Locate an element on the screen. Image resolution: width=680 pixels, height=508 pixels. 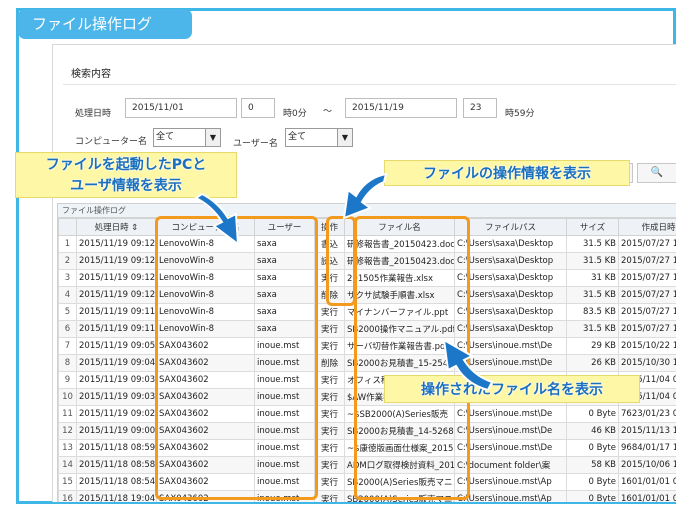
cell-filename: 研修報告書_20150423.doc is located at coordinates (399, 244).